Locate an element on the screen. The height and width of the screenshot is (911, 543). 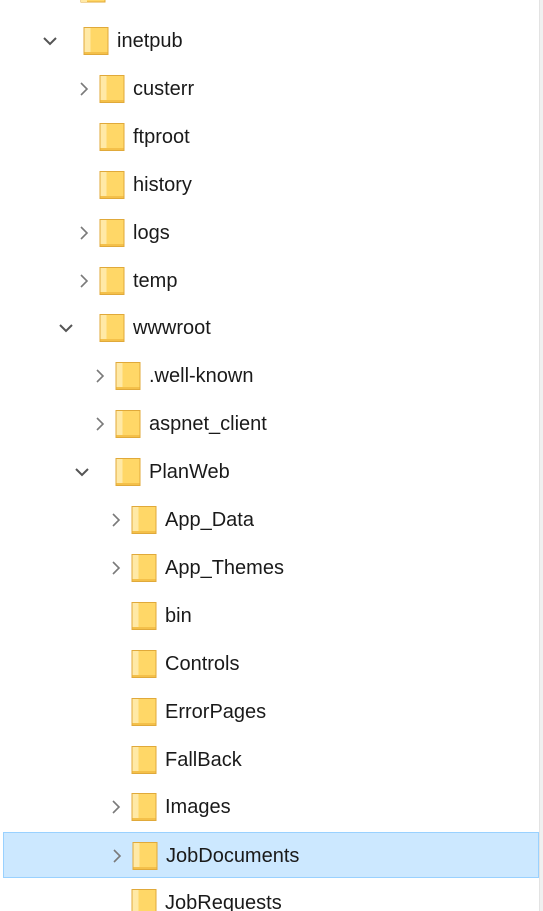
tree-item-label: wwwroot is located at coordinates (172, 328).